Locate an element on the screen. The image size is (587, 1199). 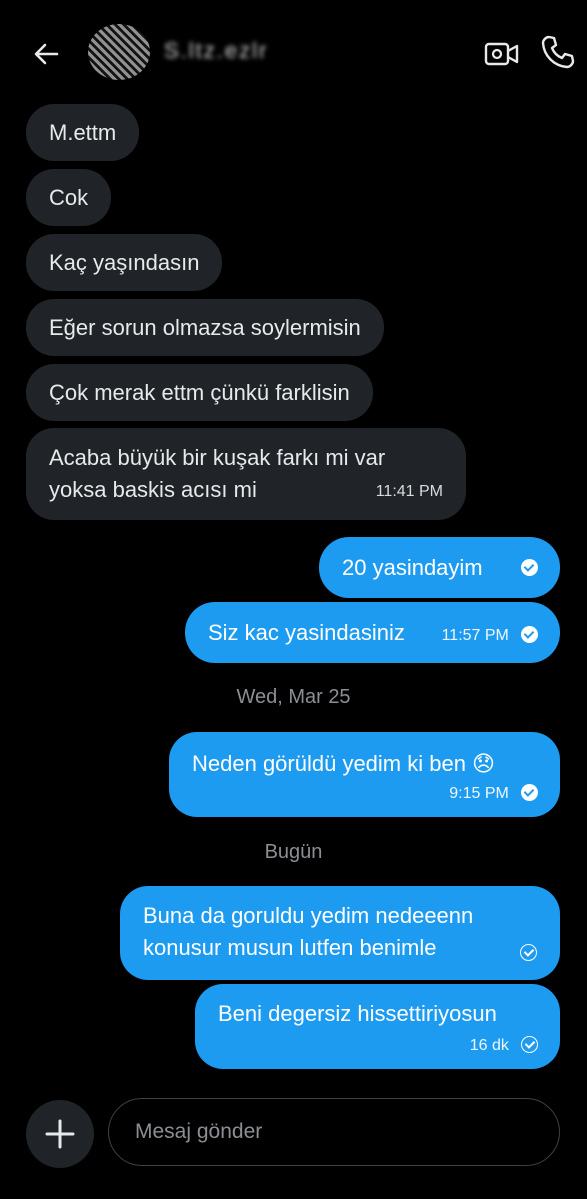
incoming-message: M.ettm is located at coordinates (83, 132).